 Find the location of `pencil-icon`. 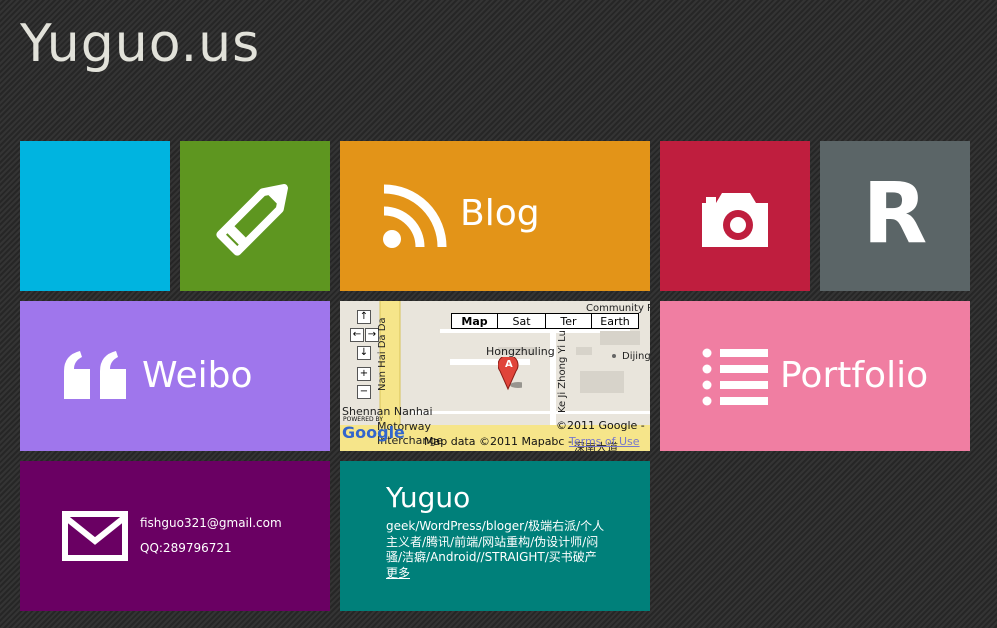

pencil-icon is located at coordinates (252, 220).